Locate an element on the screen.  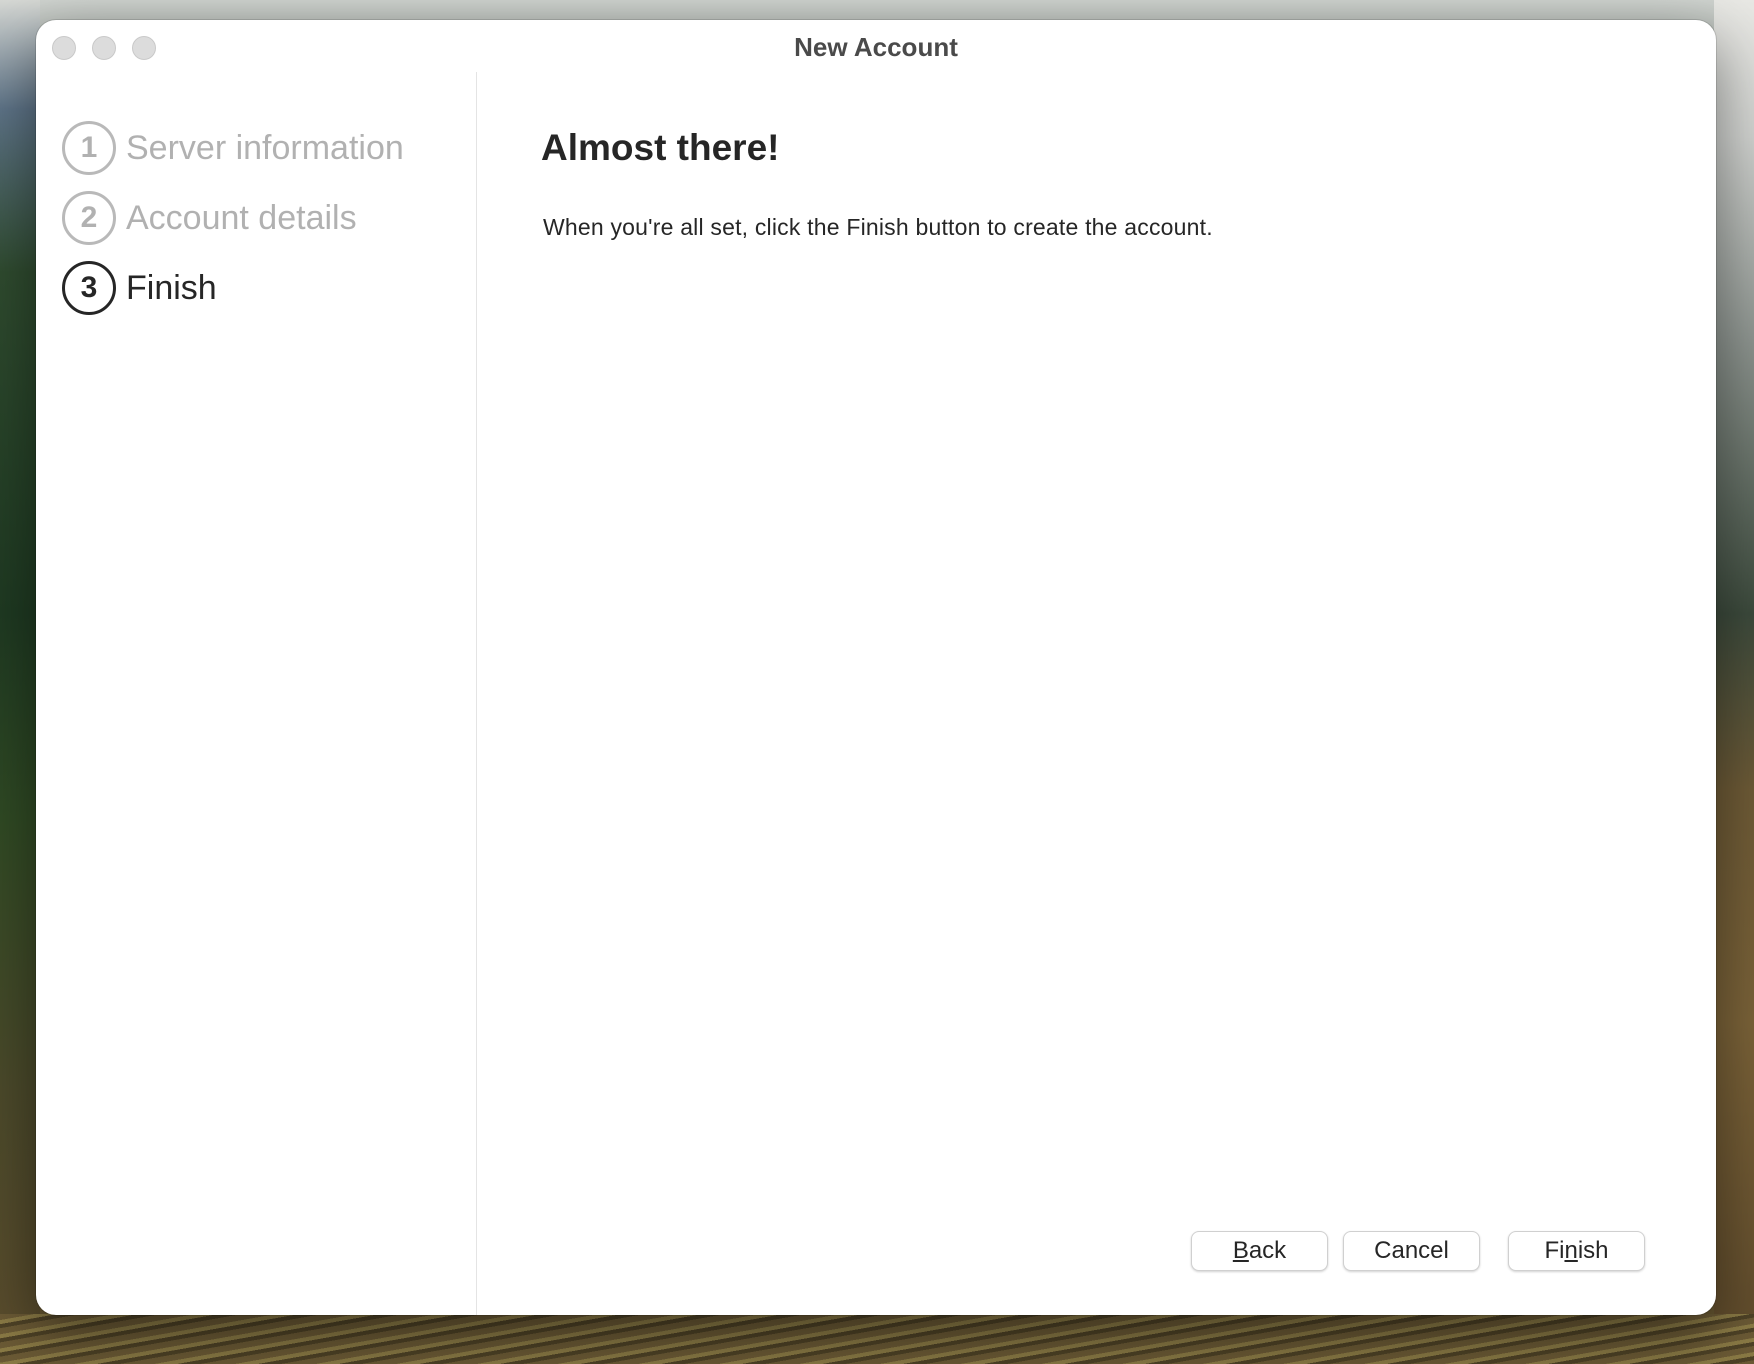
step-server-information: 1 Server information is located at coordinates (233, 148).